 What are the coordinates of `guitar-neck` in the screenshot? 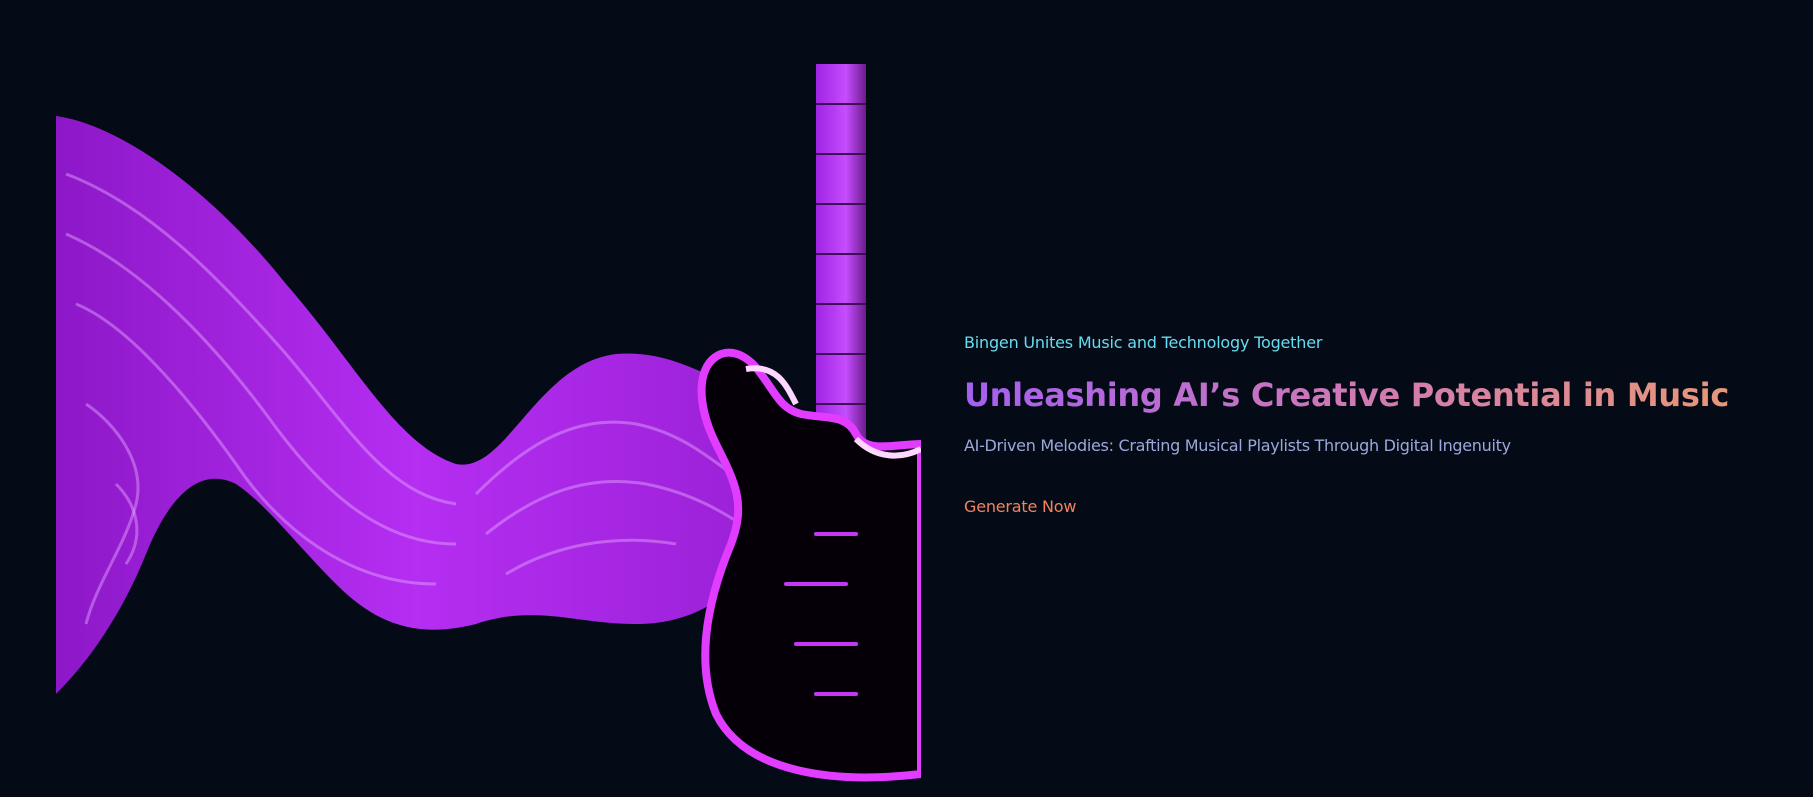 It's located at (841, 269).